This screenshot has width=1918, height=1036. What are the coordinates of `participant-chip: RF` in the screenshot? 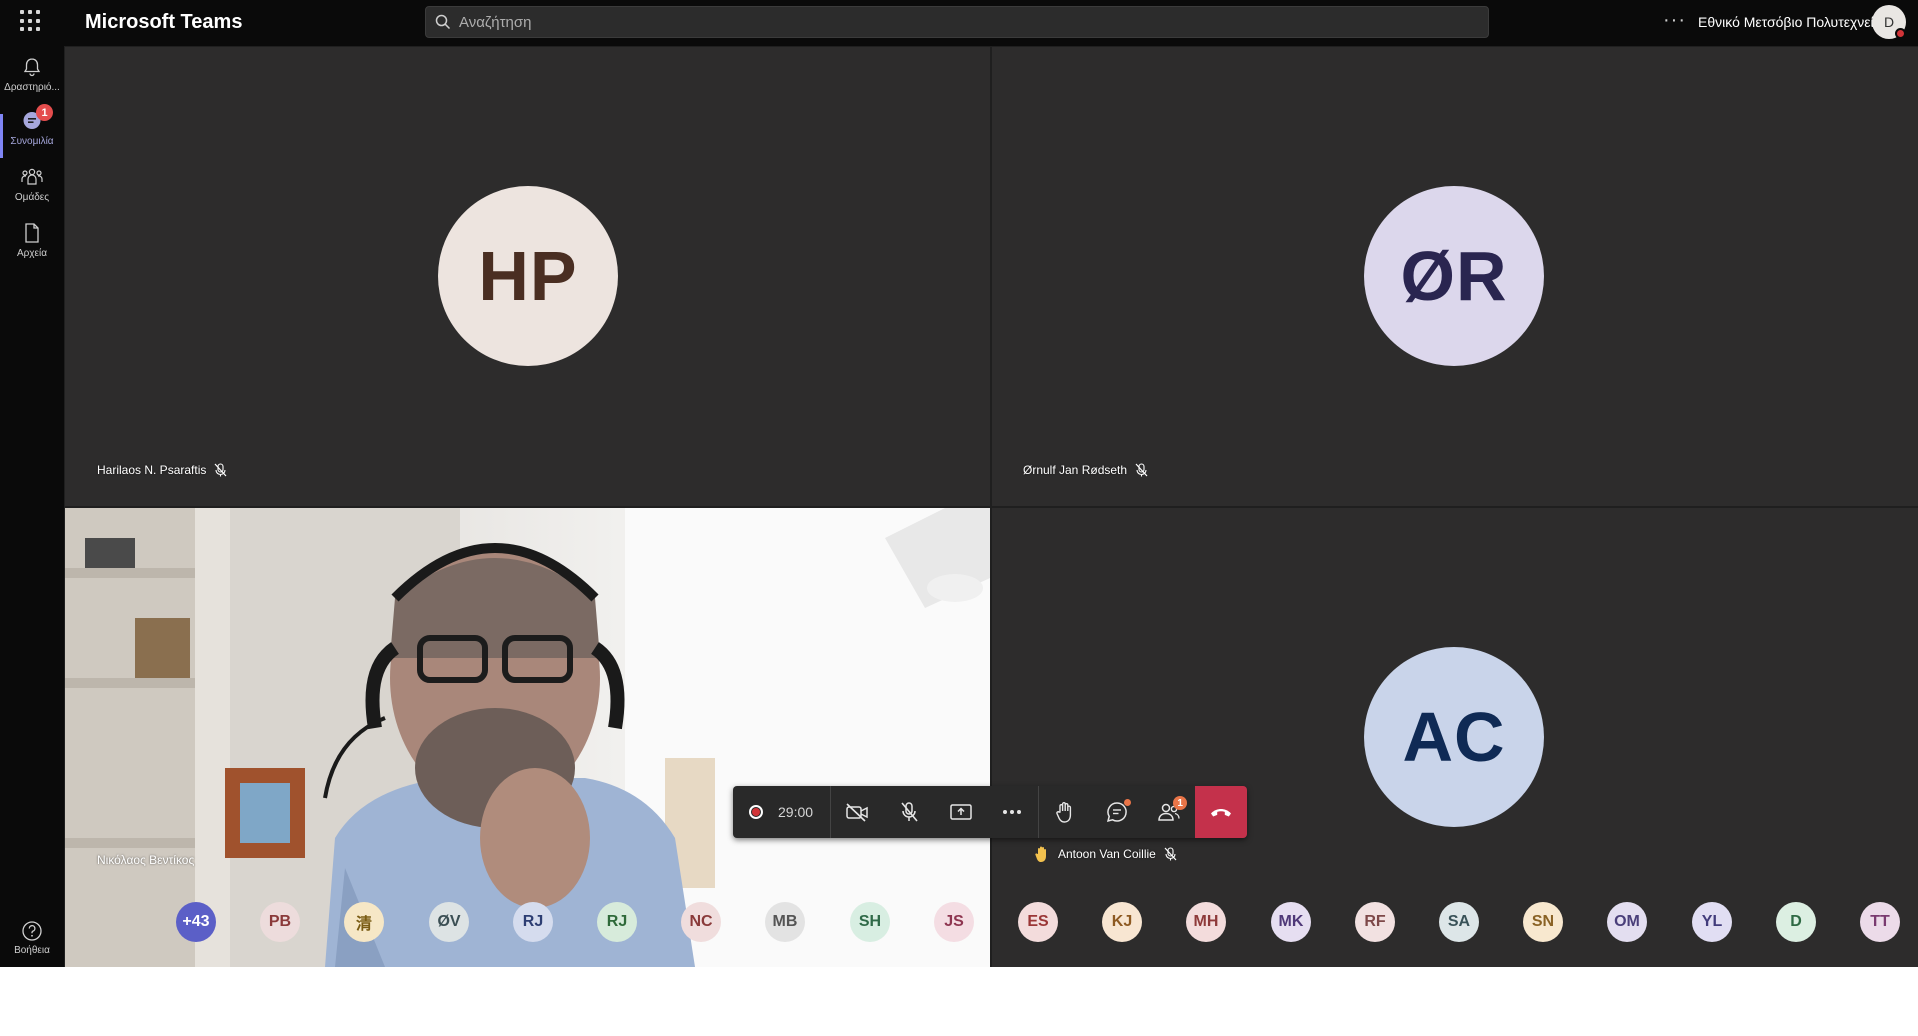 It's located at (1375, 922).